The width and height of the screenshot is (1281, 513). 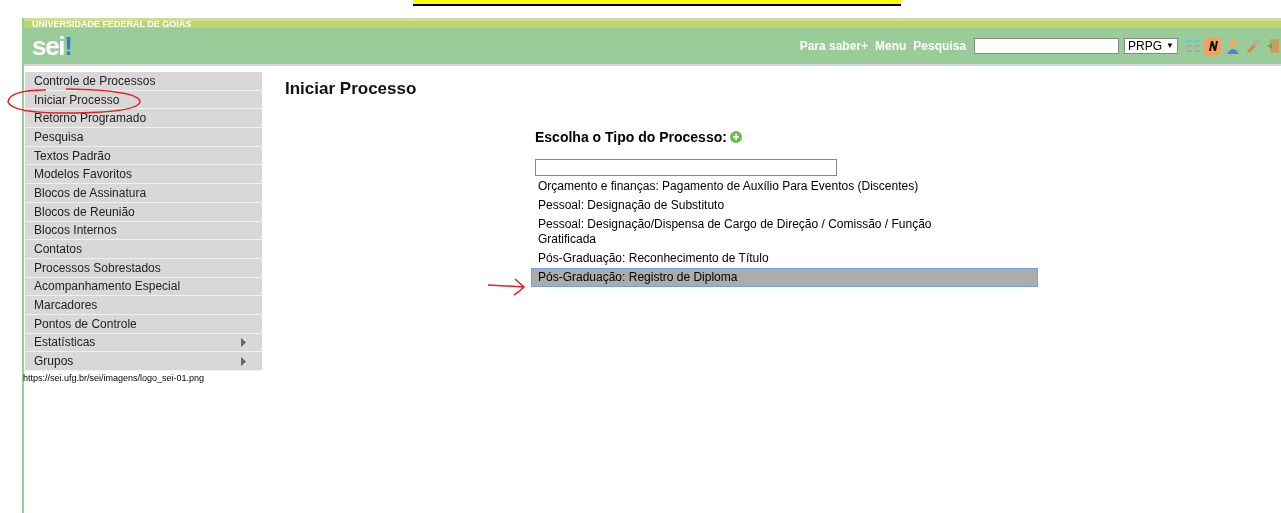 What do you see at coordinates (143, 249) in the screenshot?
I see `sidebar-item: Contatos` at bounding box center [143, 249].